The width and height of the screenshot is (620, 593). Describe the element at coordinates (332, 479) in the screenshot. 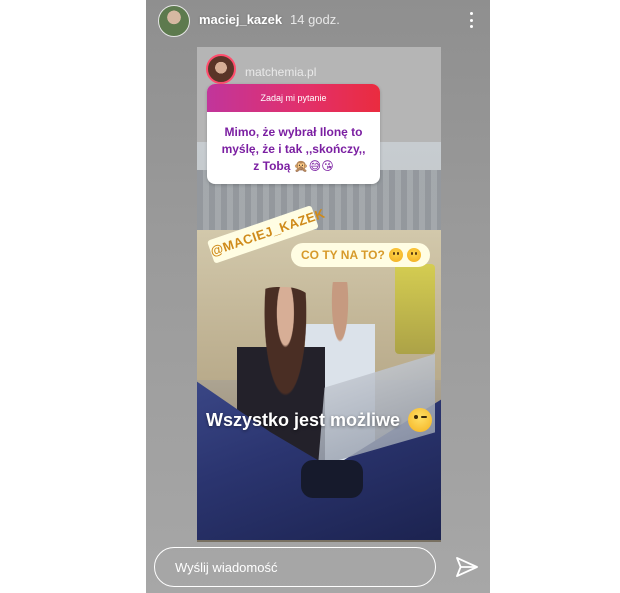

I see `car-mirror` at that location.